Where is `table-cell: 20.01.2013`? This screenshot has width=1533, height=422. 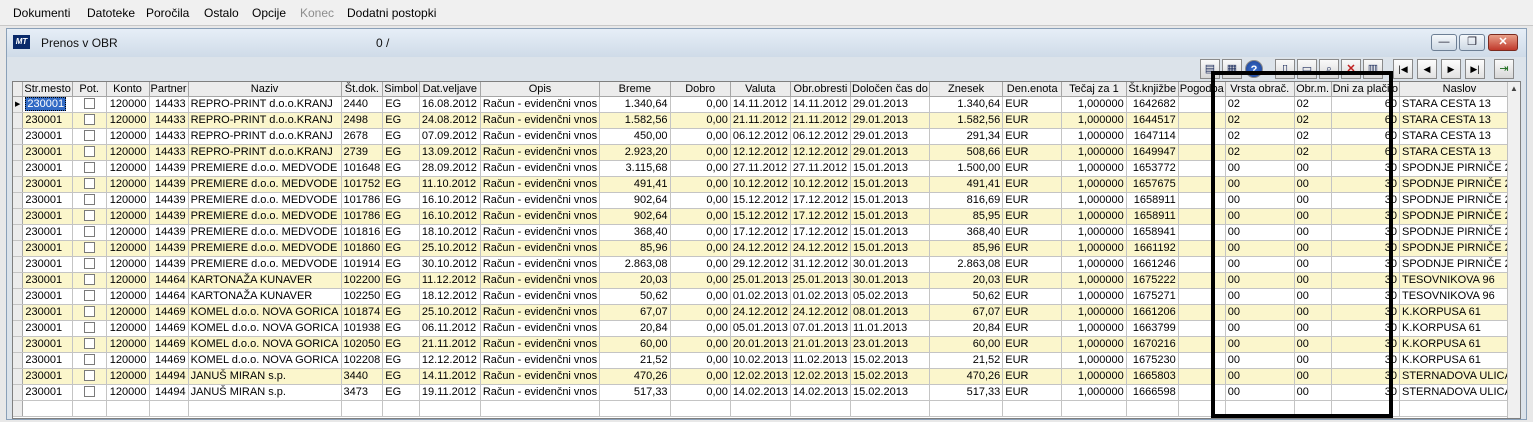 table-cell: 20.01.2013 is located at coordinates (760, 344).